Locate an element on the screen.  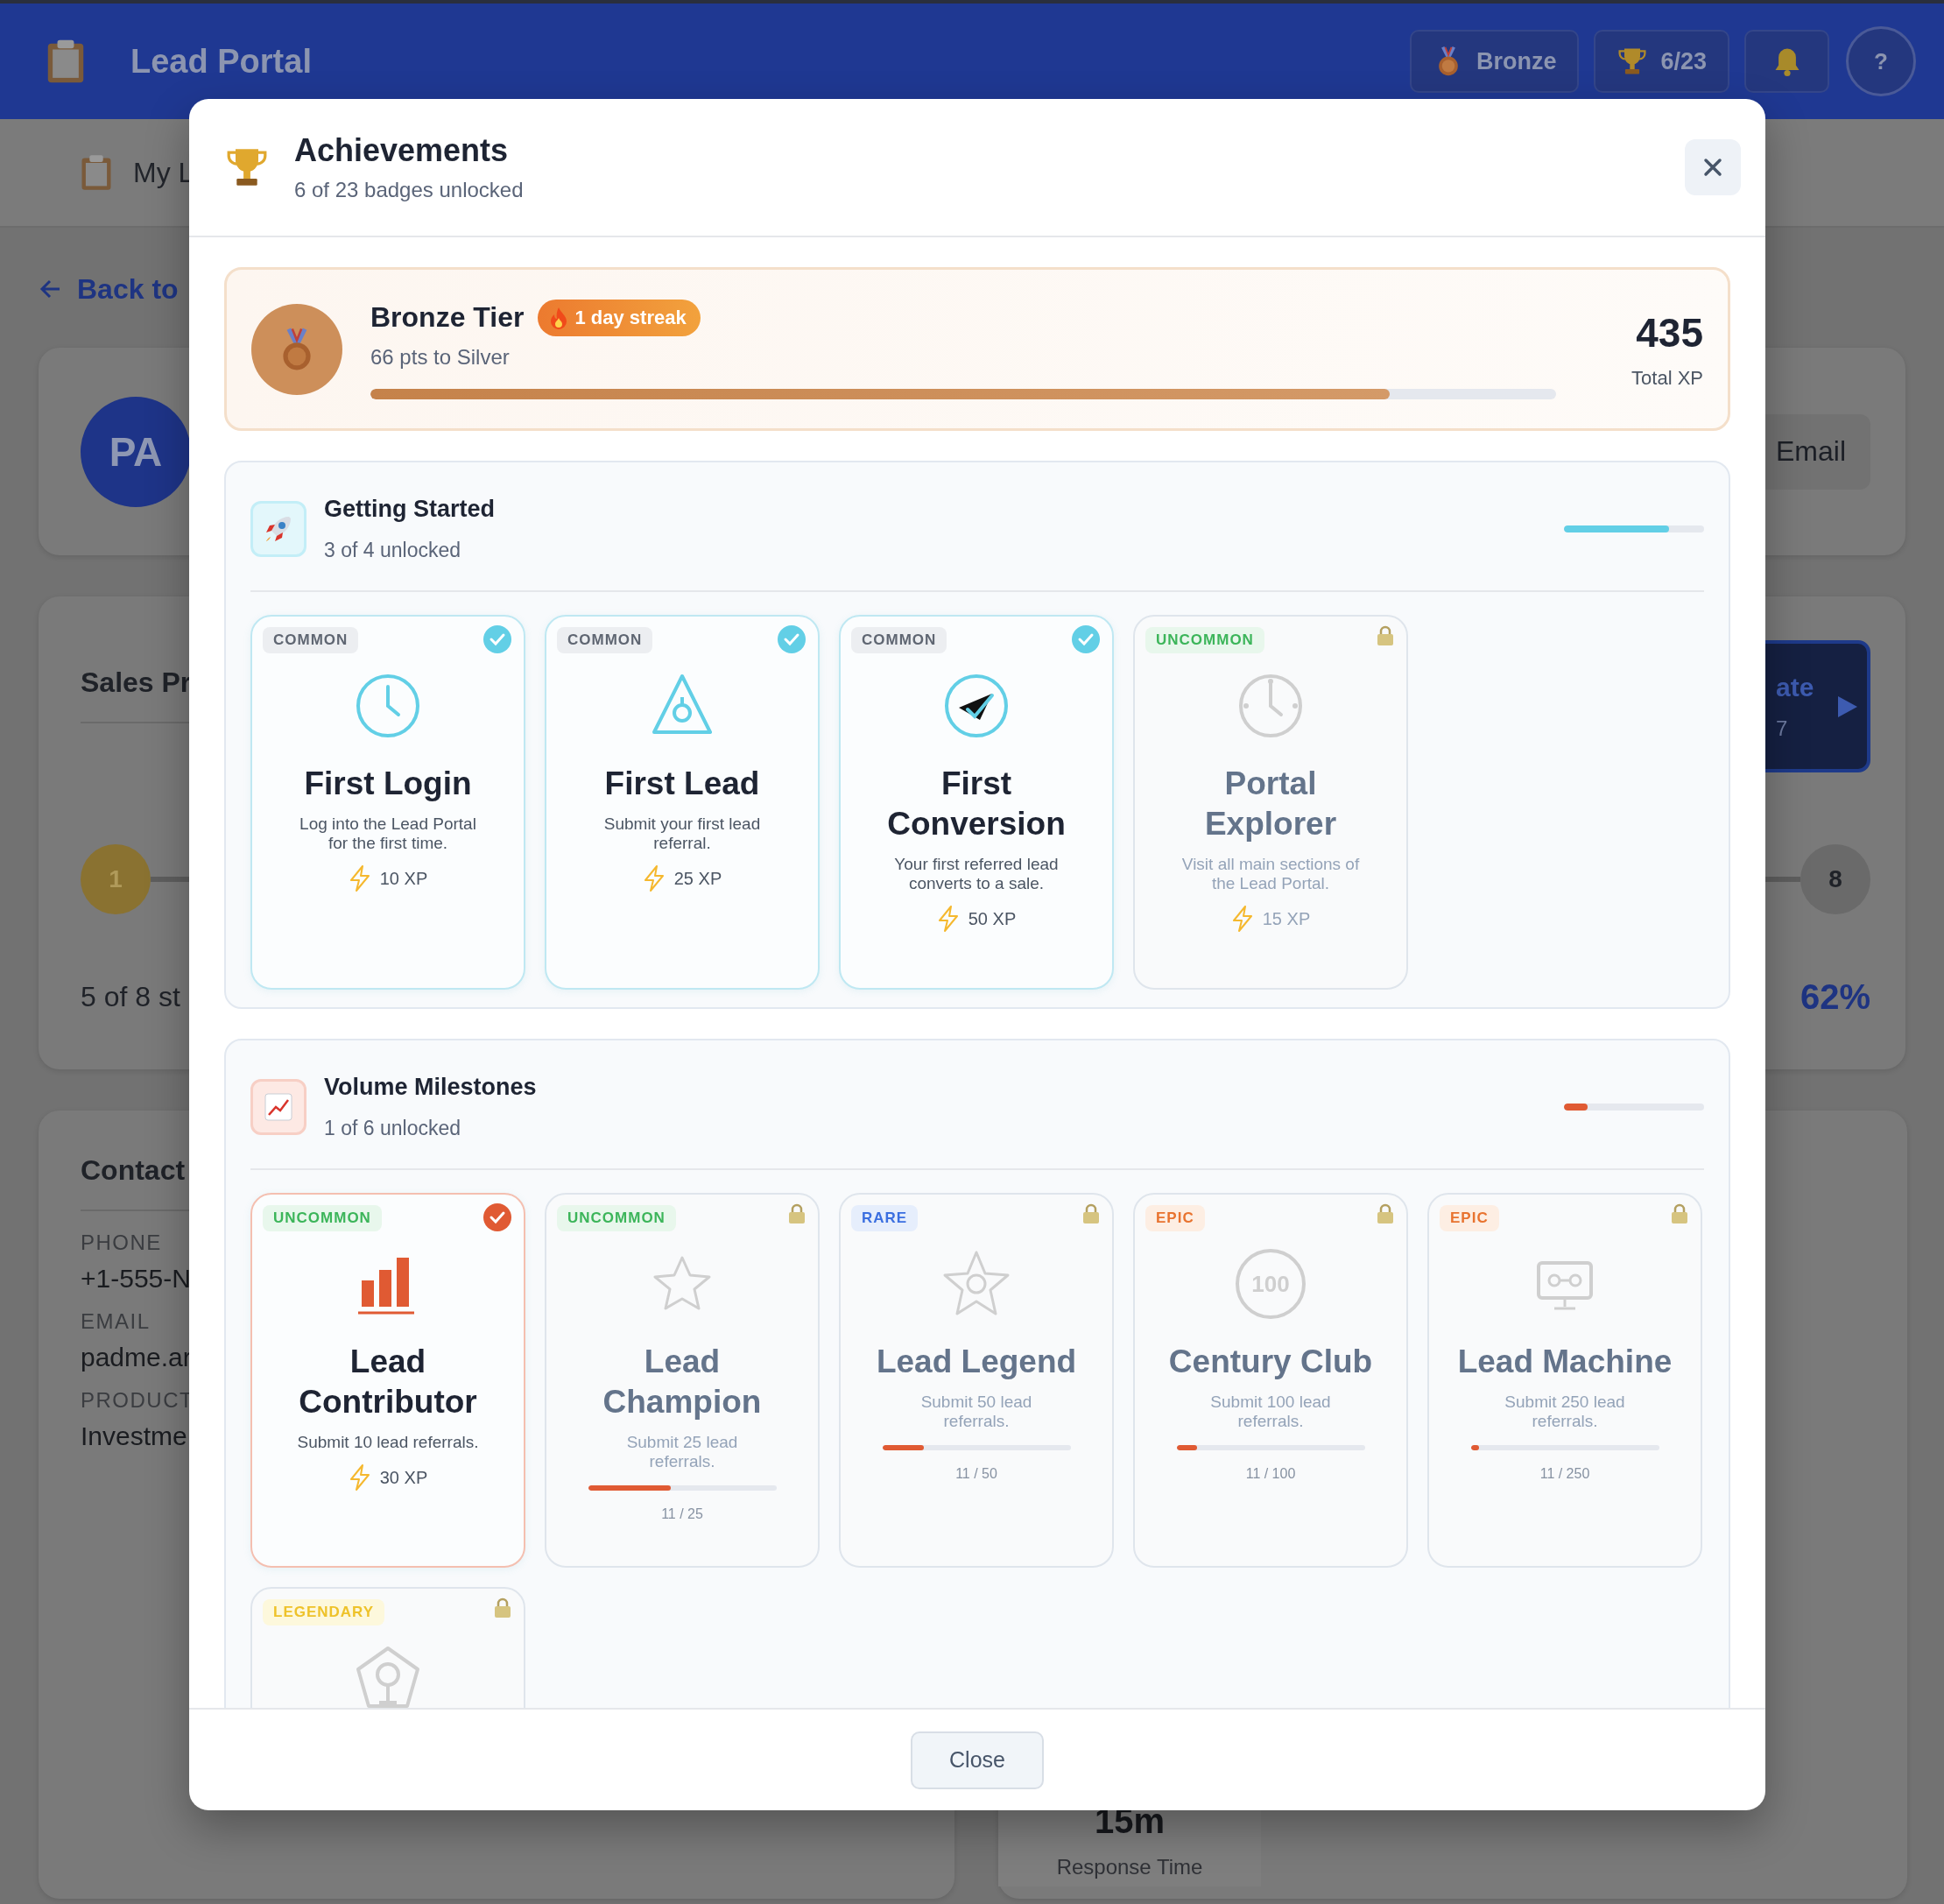
xp-reward: 15 XP is located at coordinates (1286, 918).